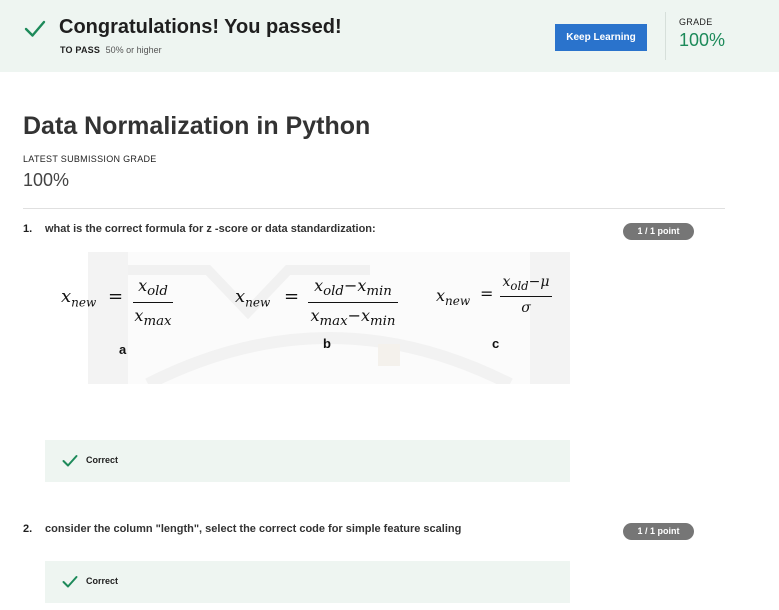  I want to click on keep-learning-button: Keep Learning, so click(601, 37).